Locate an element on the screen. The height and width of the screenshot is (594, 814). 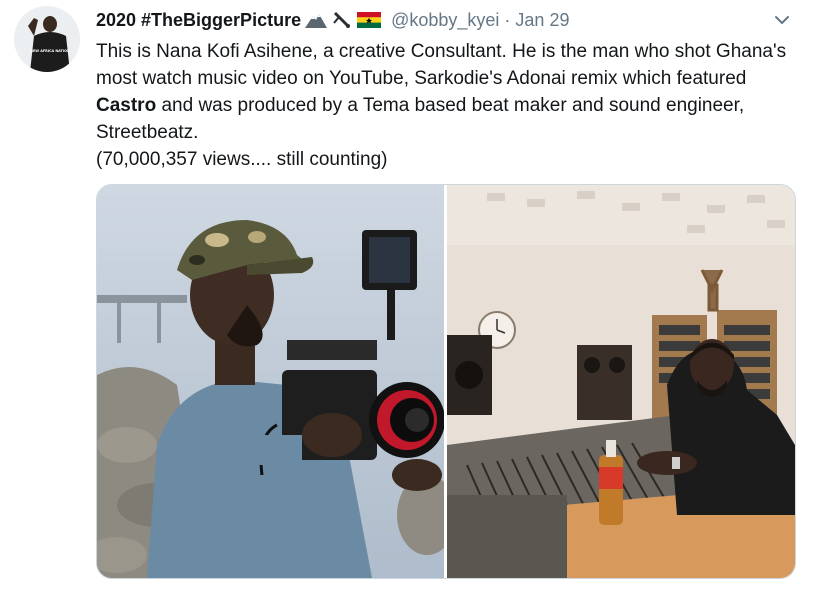
chevron-down-icon is located at coordinates (782, 20).